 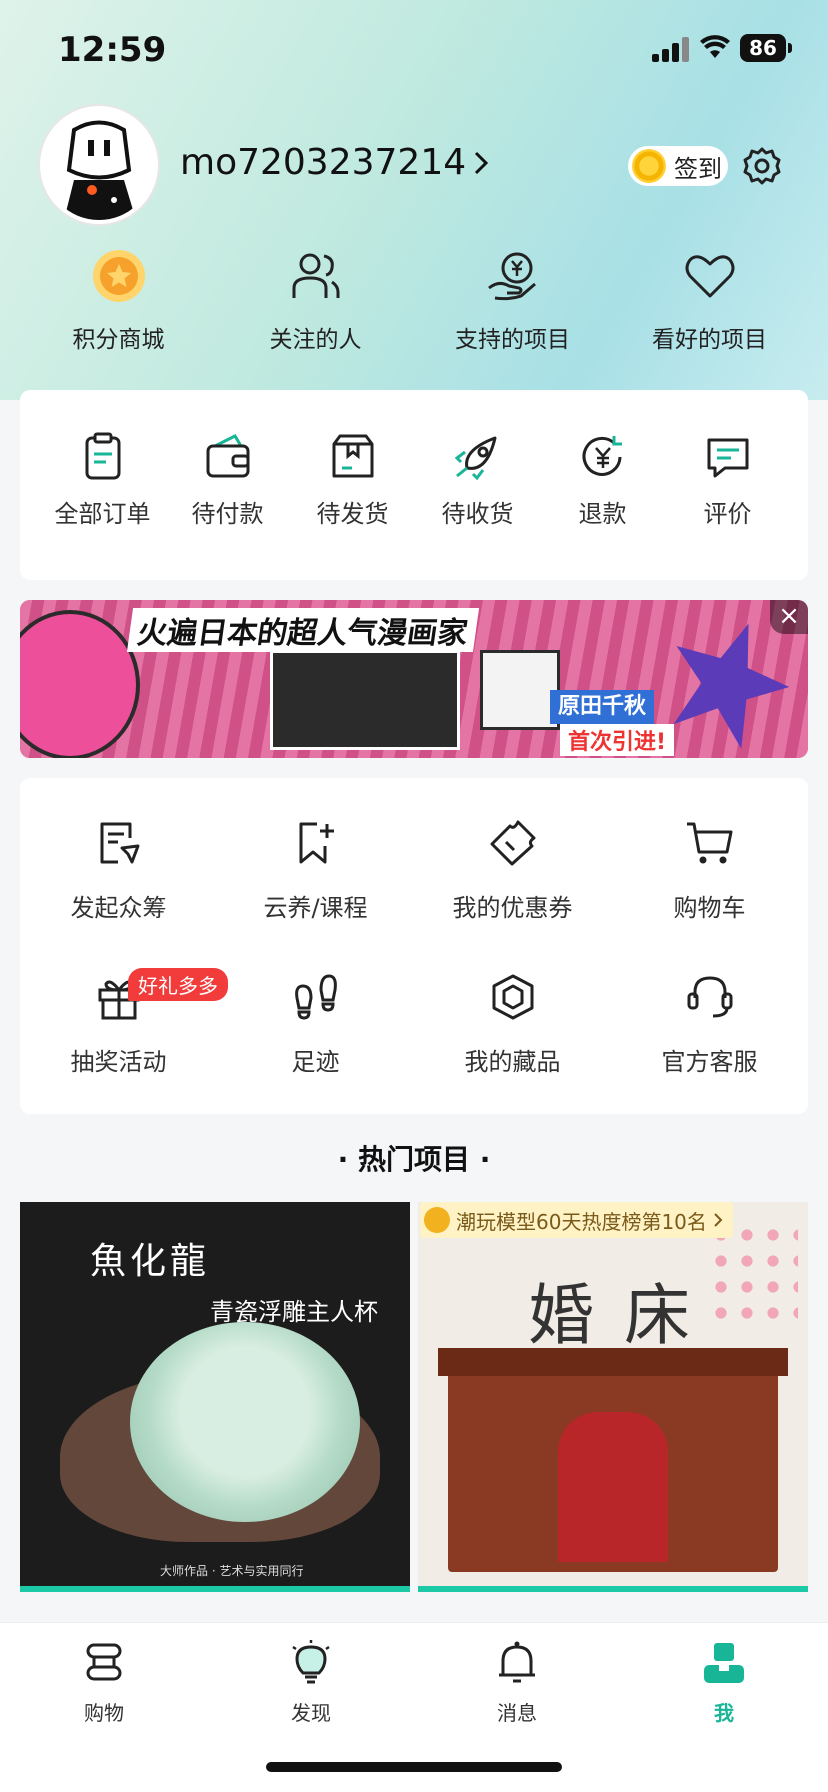 What do you see at coordinates (624, 1315) in the screenshot?
I see `project-art-title: 婚床` at bounding box center [624, 1315].